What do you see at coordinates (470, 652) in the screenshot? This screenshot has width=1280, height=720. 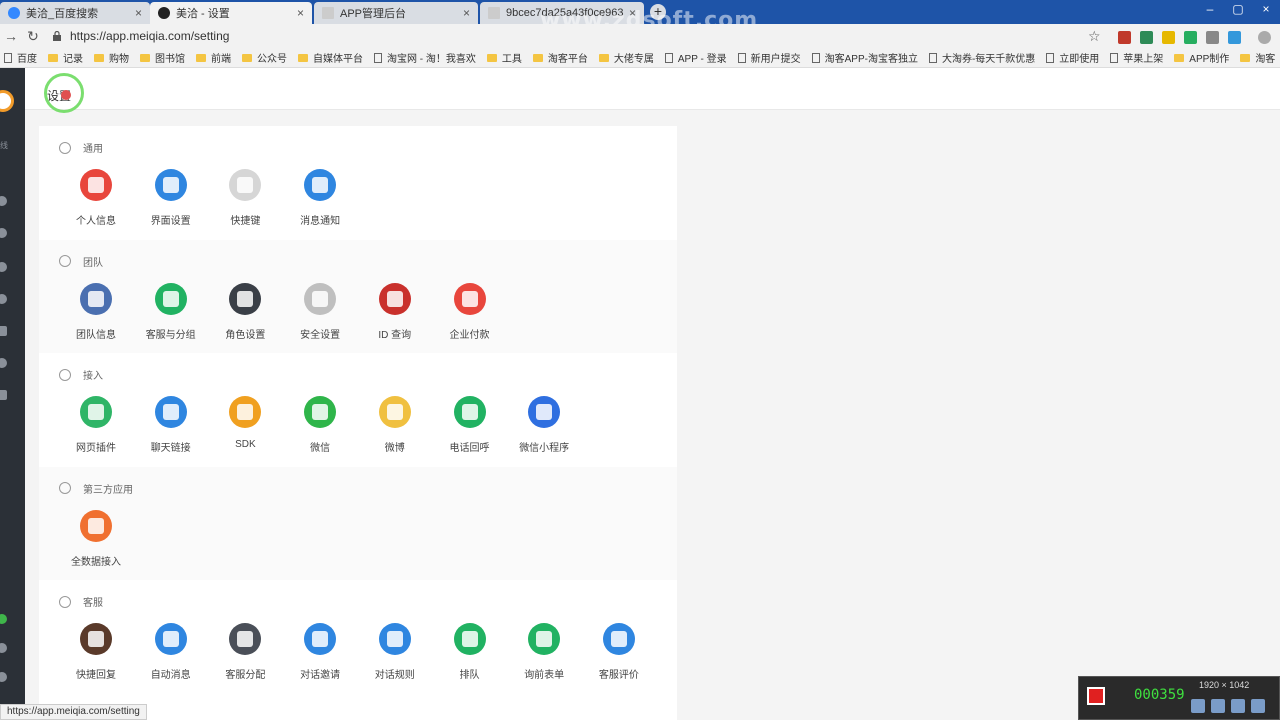 I see `settings-item: 排队` at bounding box center [470, 652].